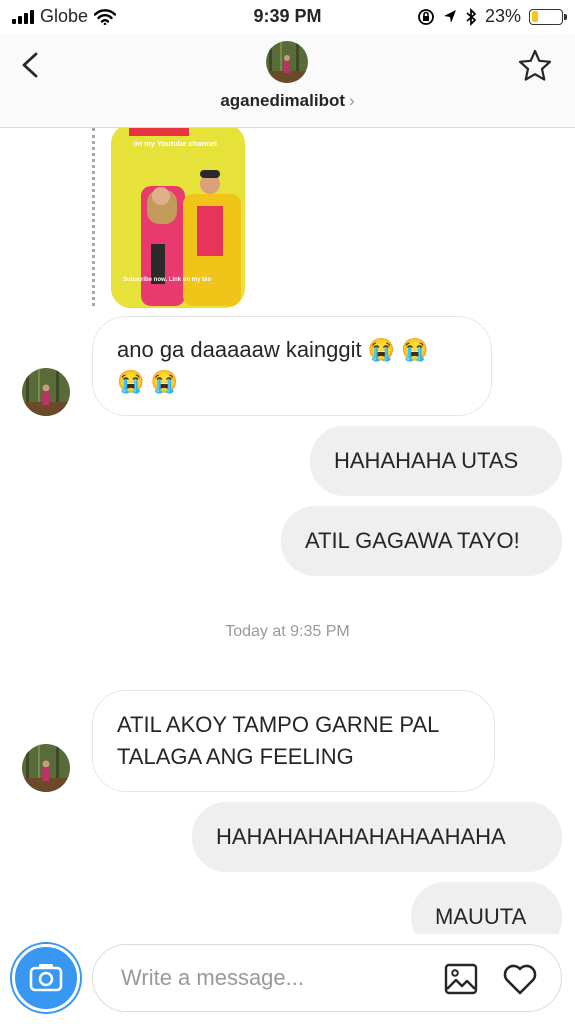 Image resolution: width=575 pixels, height=1024 pixels. Describe the element at coordinates (502, 16) in the screenshot. I see `battery-percent: 23%` at that location.